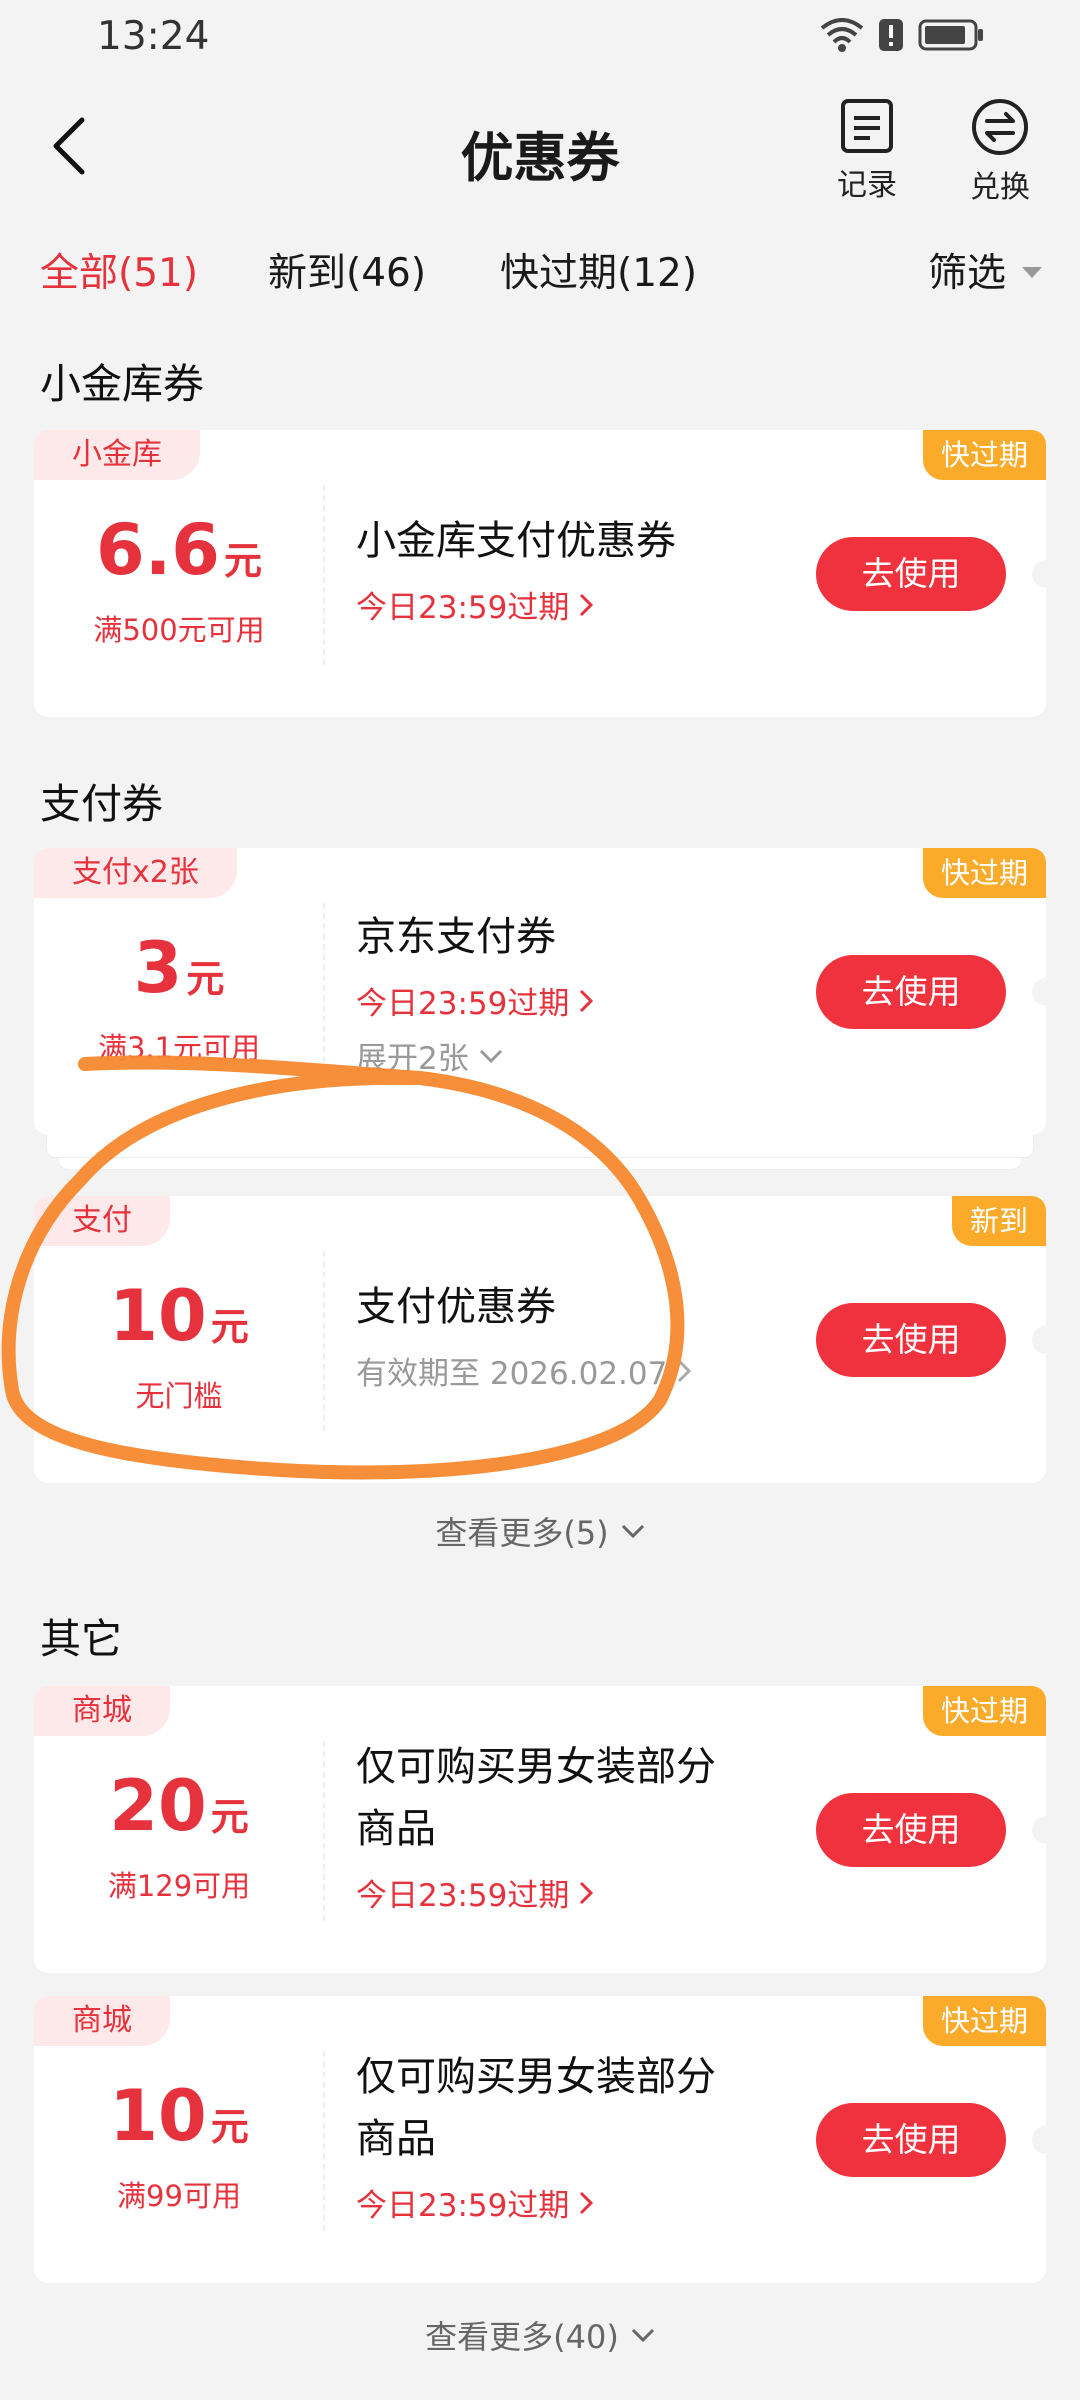 The height and width of the screenshot is (2400, 1080). Describe the element at coordinates (179, 1396) in the screenshot. I see `coupon-condition: 无门槛` at that location.